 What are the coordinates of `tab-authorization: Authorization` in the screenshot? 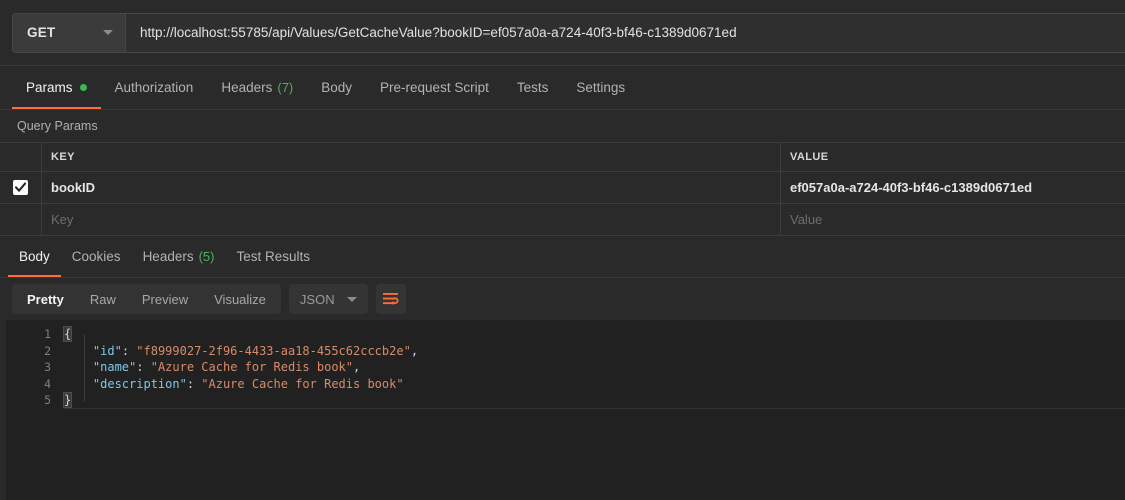 It's located at (154, 87).